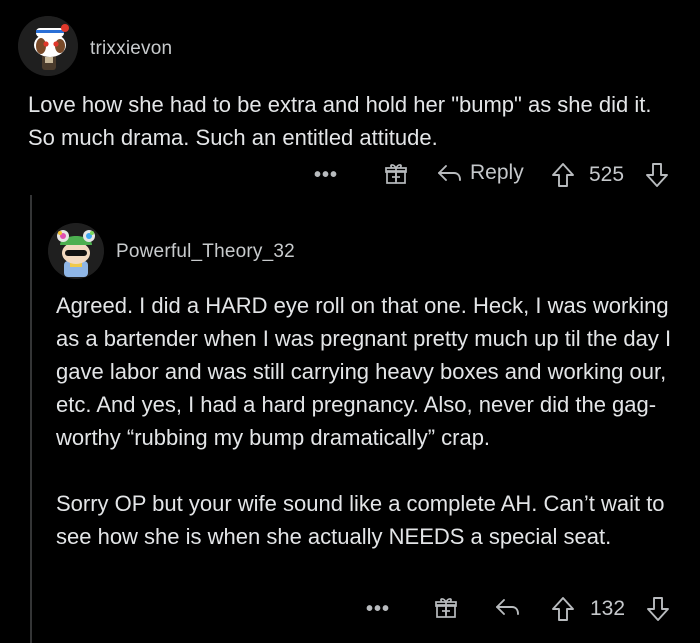 The image size is (700, 643). What do you see at coordinates (131, 49) in the screenshot?
I see `comment-username: trixxievon` at bounding box center [131, 49].